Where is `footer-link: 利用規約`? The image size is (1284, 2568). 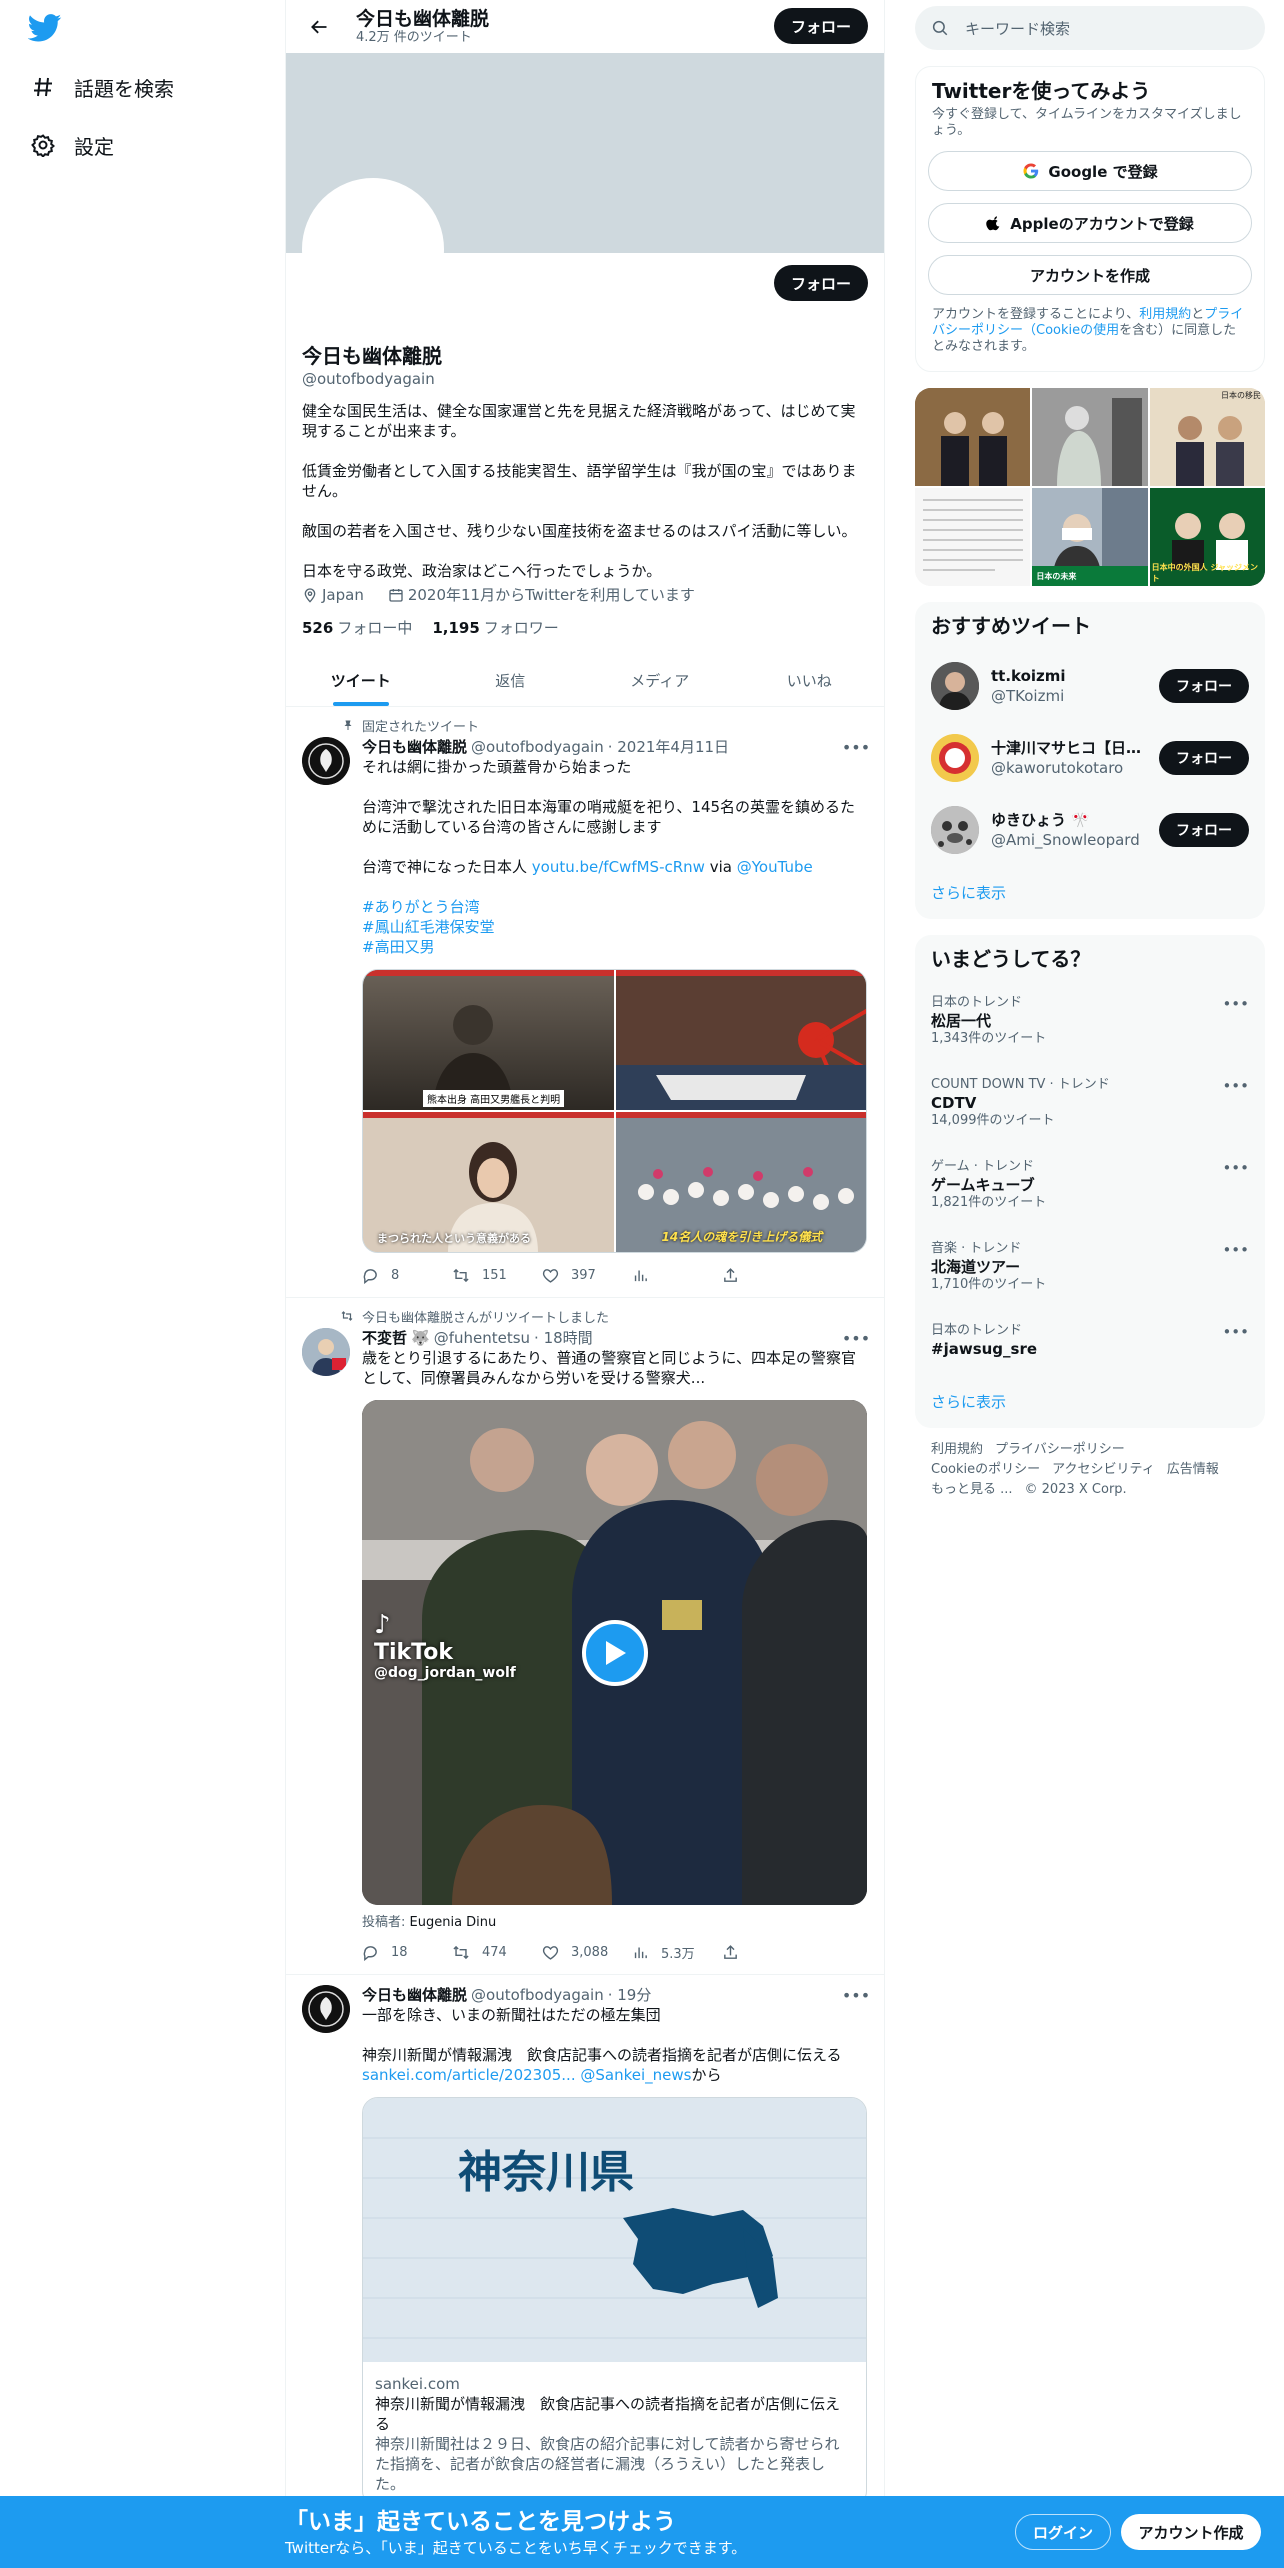
footer-link: 利用規約 is located at coordinates (957, 1449).